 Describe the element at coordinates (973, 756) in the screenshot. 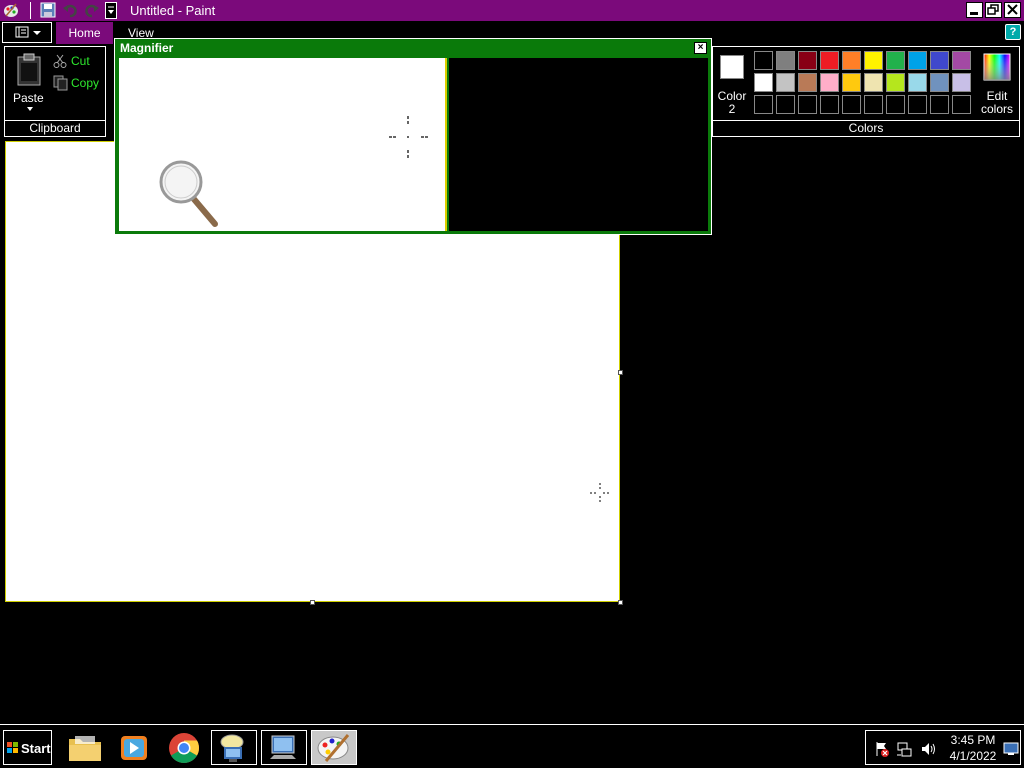

I see `clock-date: 4/1/2022` at that location.